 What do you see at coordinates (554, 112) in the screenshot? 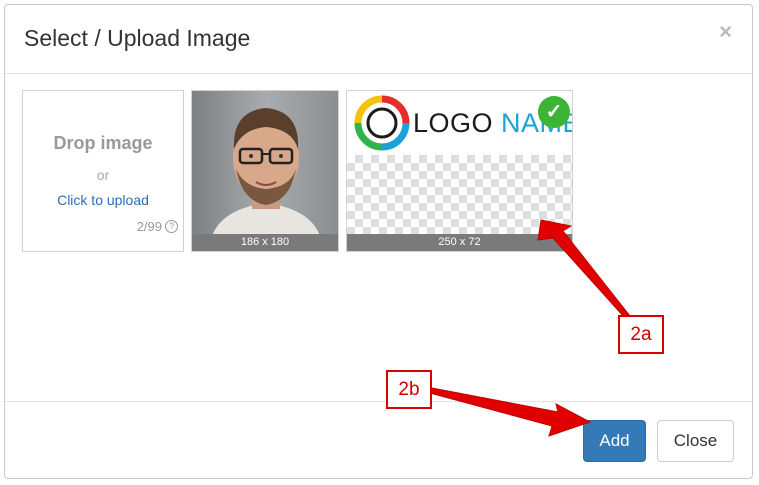
I see `selected-check-icon: ✓` at bounding box center [554, 112].